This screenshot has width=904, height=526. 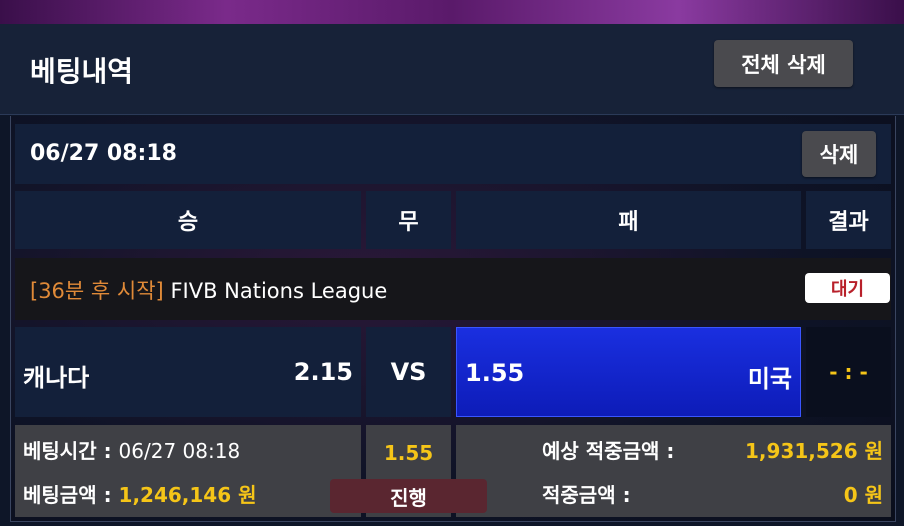 I want to click on home-team-odds: 2.15, so click(x=323, y=372).